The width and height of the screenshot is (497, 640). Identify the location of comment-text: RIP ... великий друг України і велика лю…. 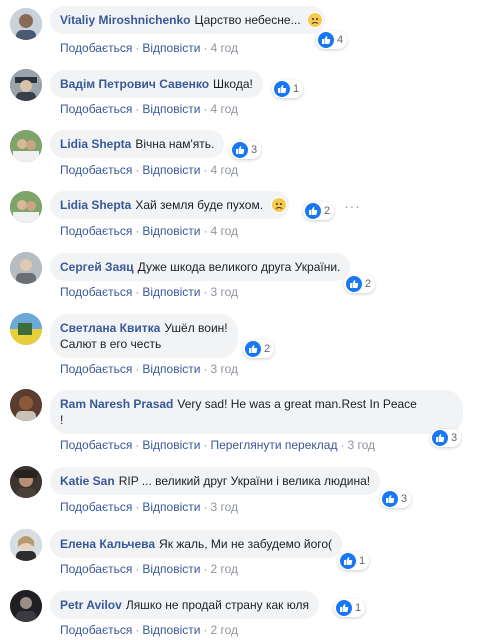
(244, 481).